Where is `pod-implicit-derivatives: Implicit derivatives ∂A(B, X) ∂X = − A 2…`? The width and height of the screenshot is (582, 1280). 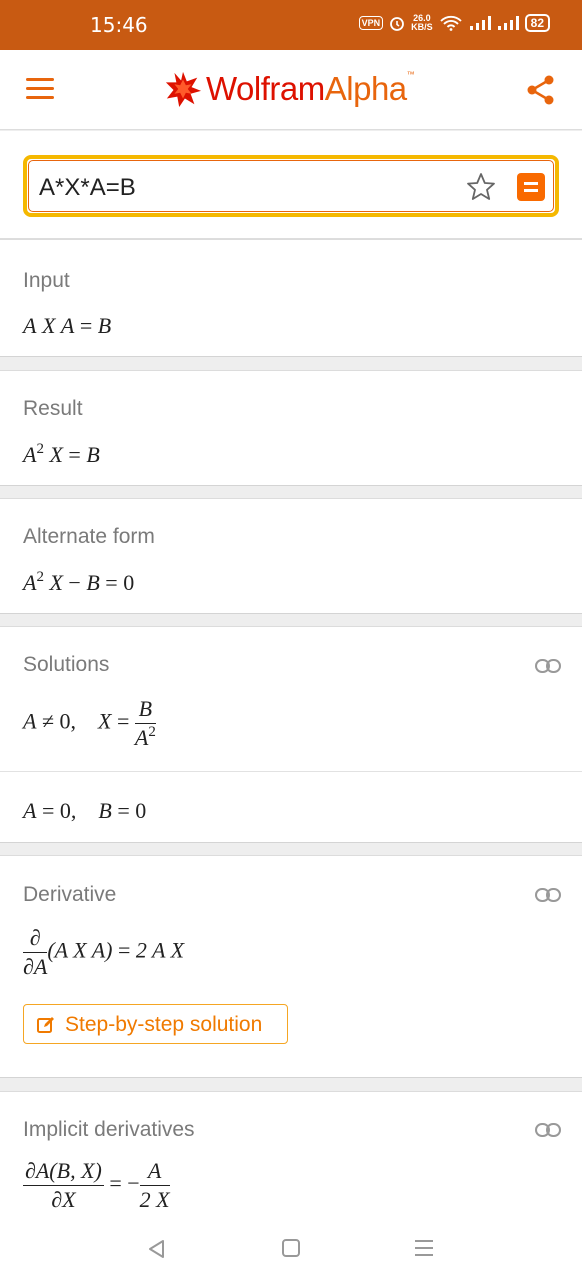
pod-implicit-derivatives: Implicit derivatives ∂A(B, X) ∂X = − A 2… is located at coordinates (291, 1166).